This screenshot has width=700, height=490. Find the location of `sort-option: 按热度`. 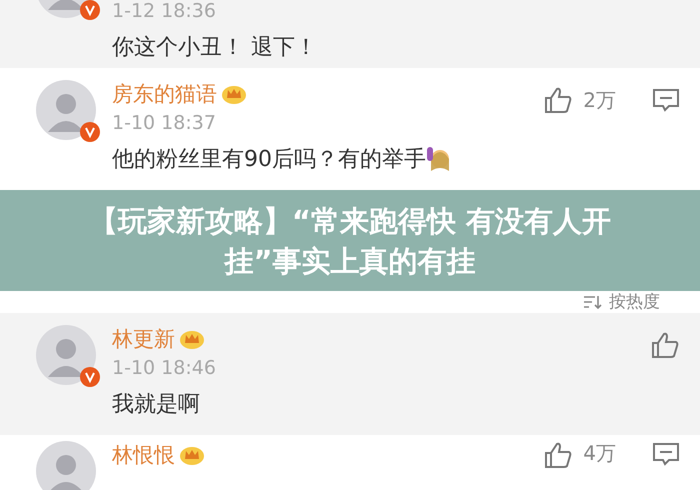

sort-option: 按热度 is located at coordinates (634, 302).